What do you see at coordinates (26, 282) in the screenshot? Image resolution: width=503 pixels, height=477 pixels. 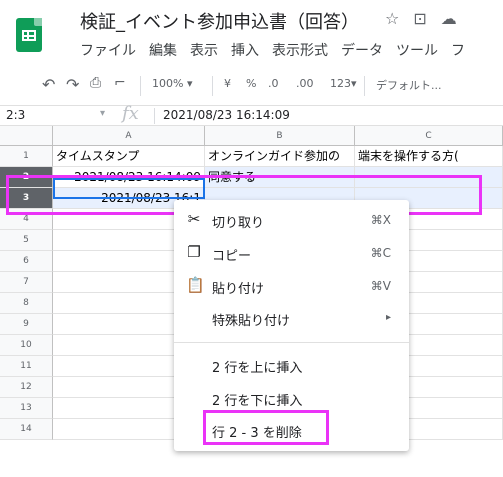 I see `row-header: 7` at bounding box center [26, 282].